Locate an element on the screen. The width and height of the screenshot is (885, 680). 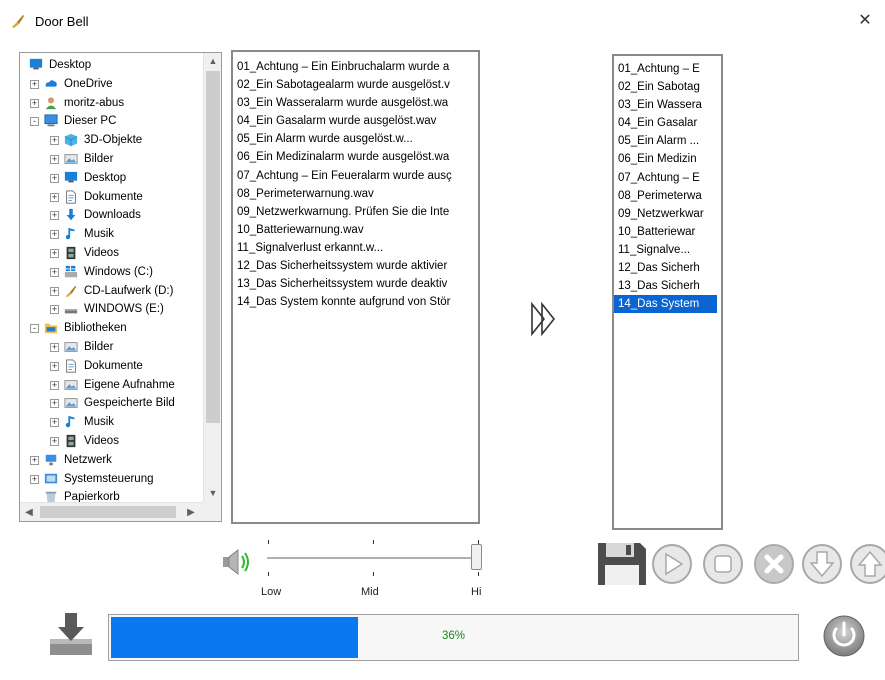
stop-button is located at coordinates (723, 564).